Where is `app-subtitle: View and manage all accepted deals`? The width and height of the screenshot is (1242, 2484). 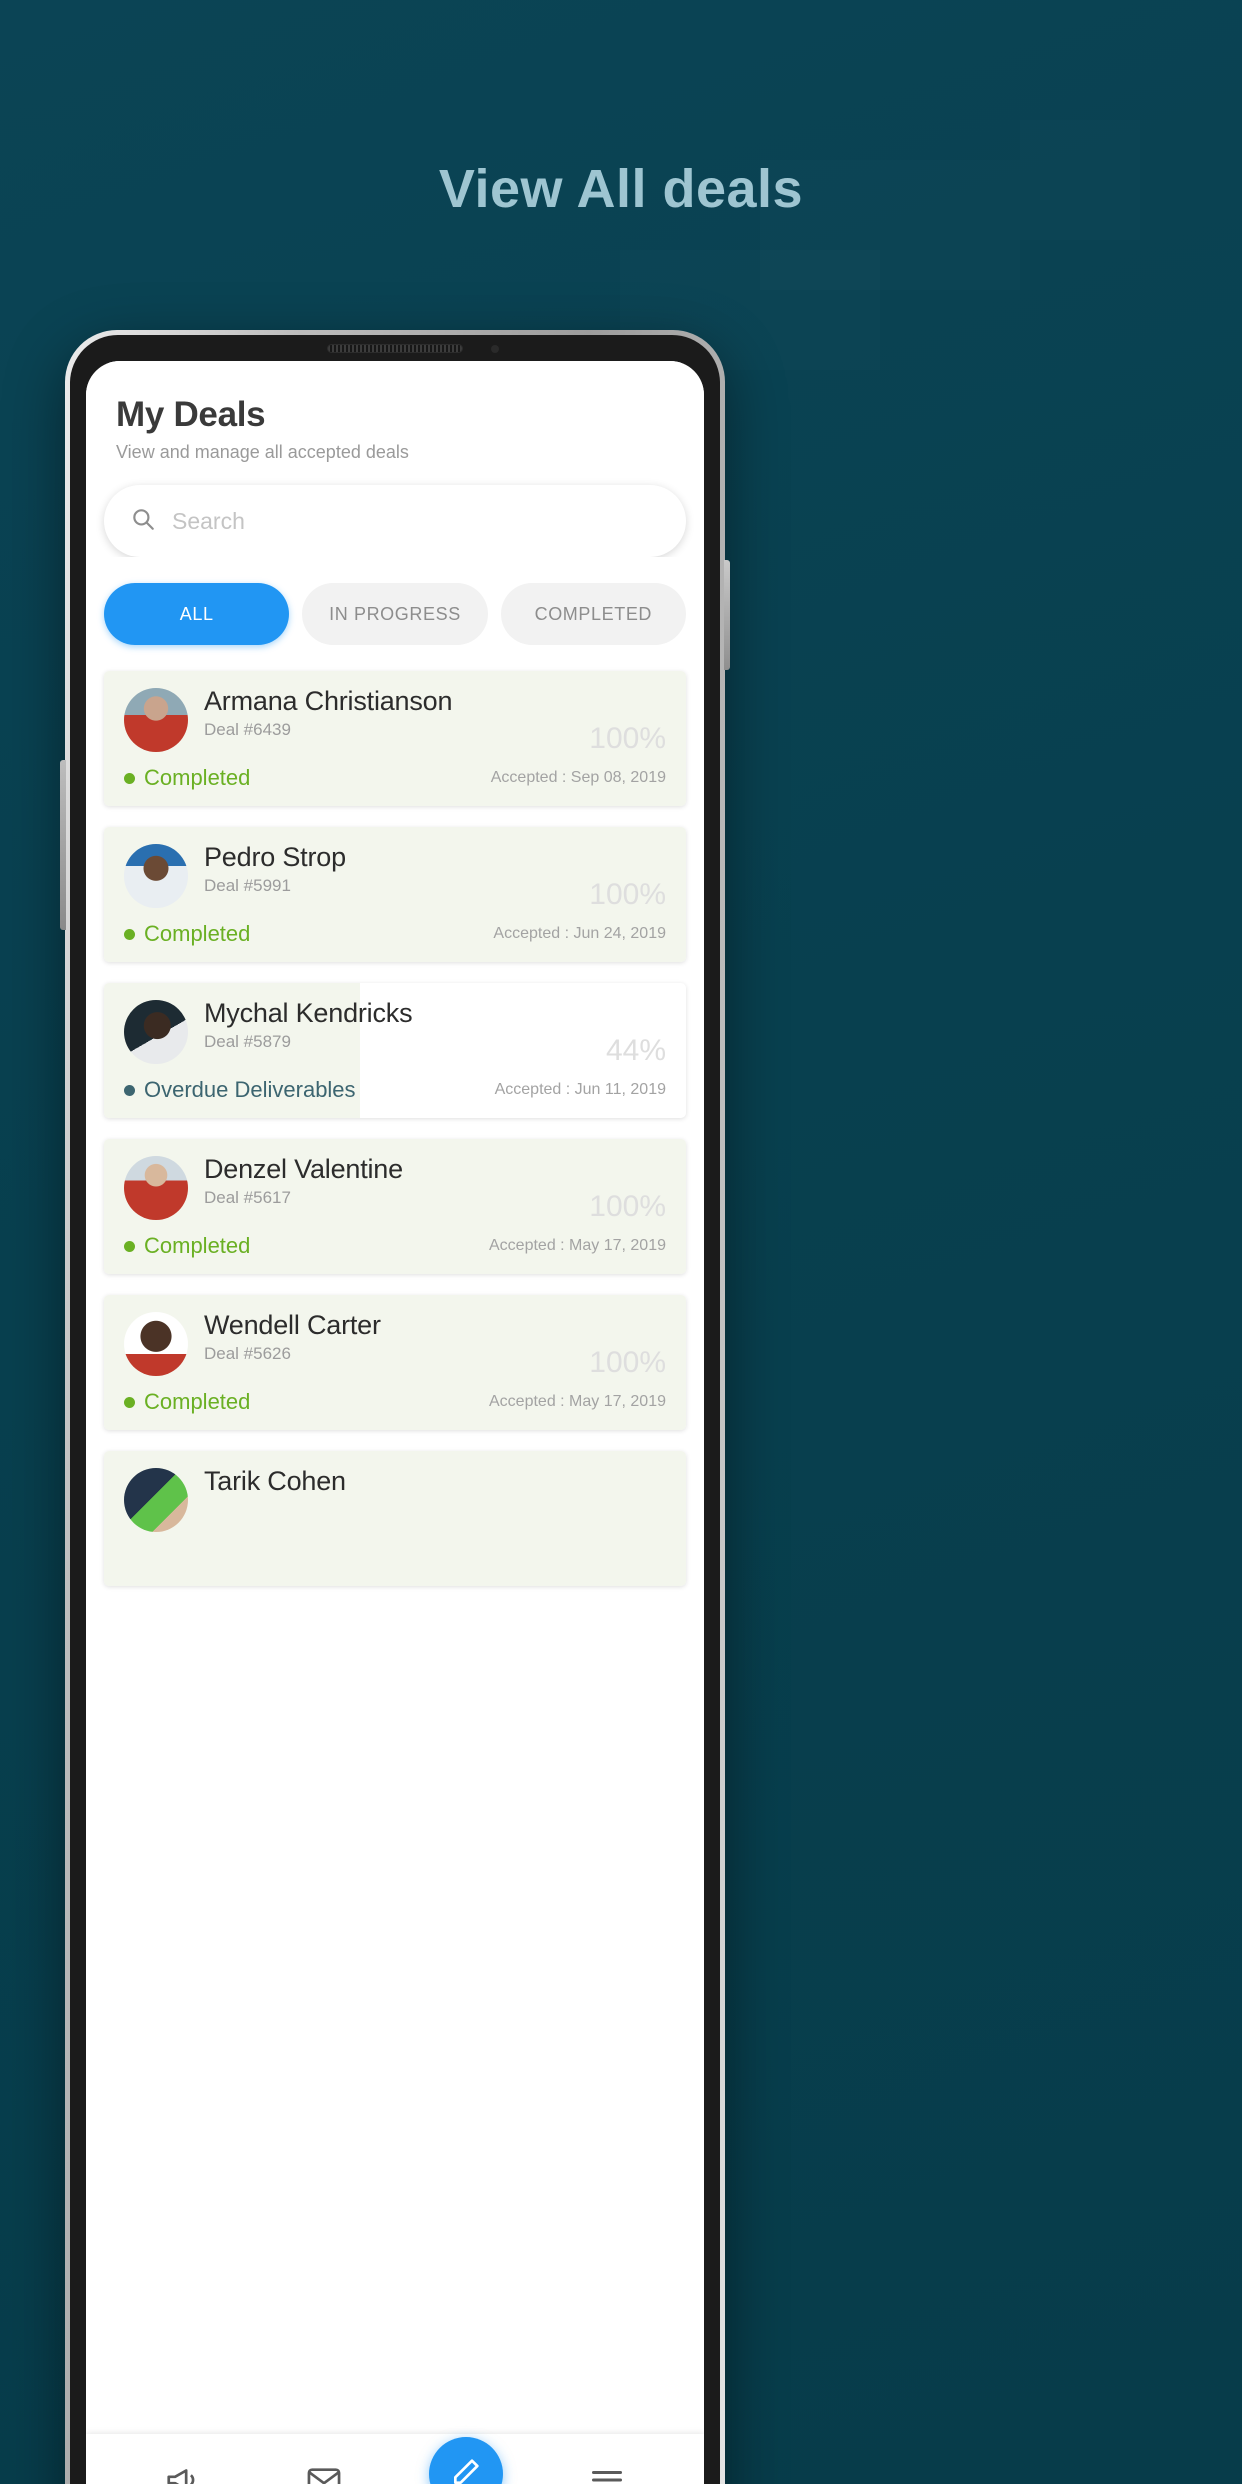
app-subtitle: View and manage all accepted deals is located at coordinates (262, 452).